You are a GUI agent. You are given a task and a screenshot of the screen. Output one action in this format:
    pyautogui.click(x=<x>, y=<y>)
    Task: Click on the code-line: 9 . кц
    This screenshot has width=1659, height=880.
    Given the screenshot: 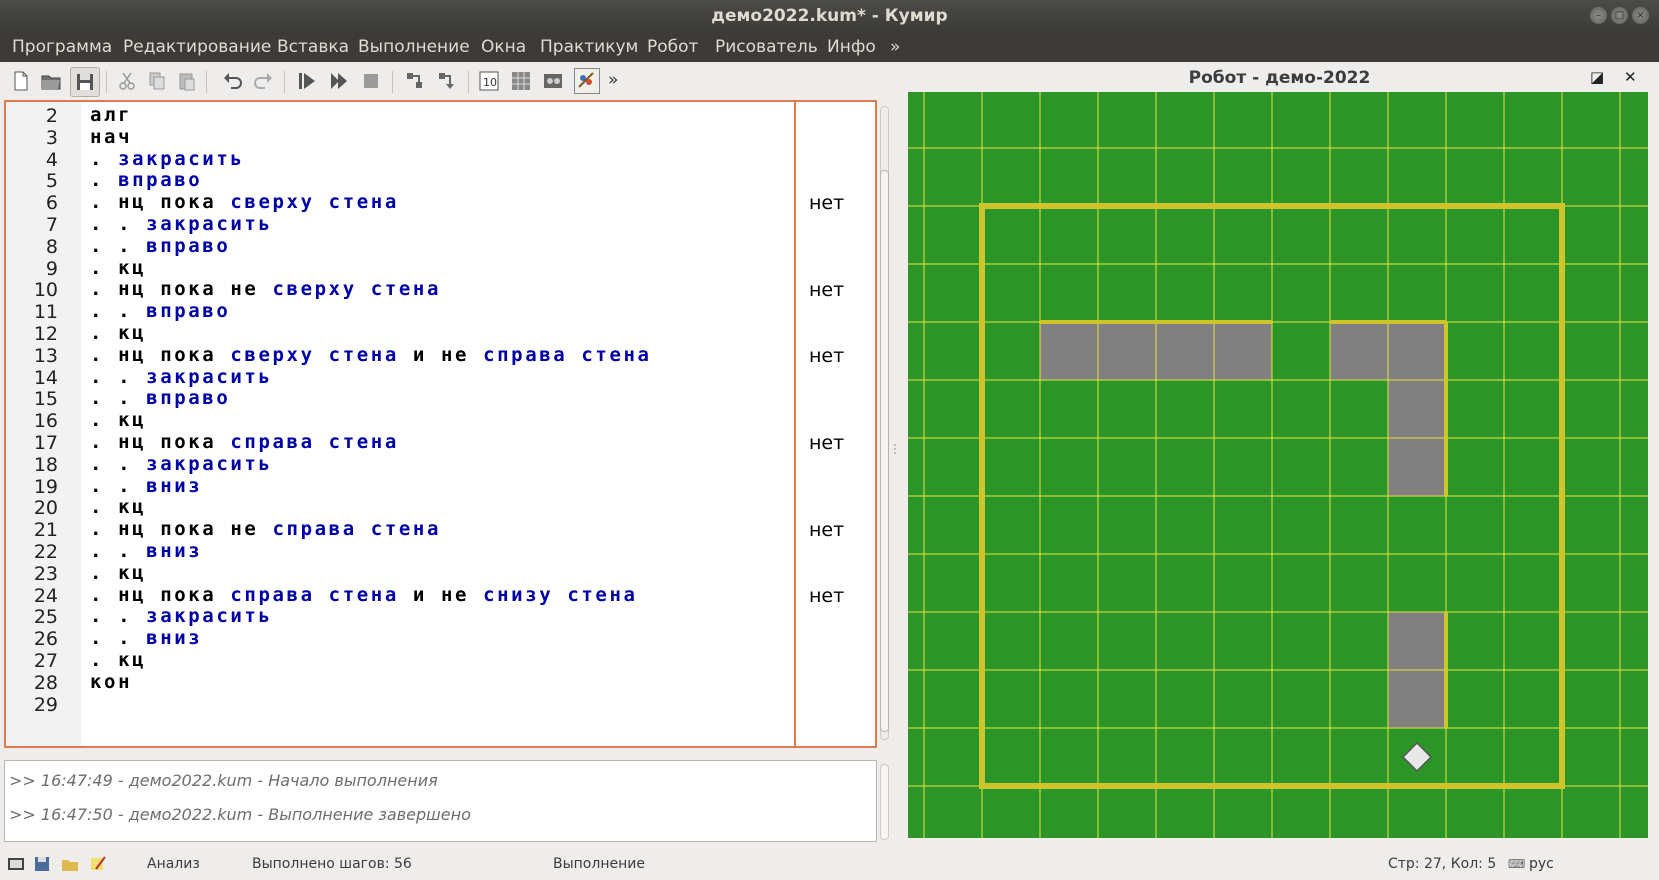 What is the action you would take?
    pyautogui.click(x=401, y=268)
    